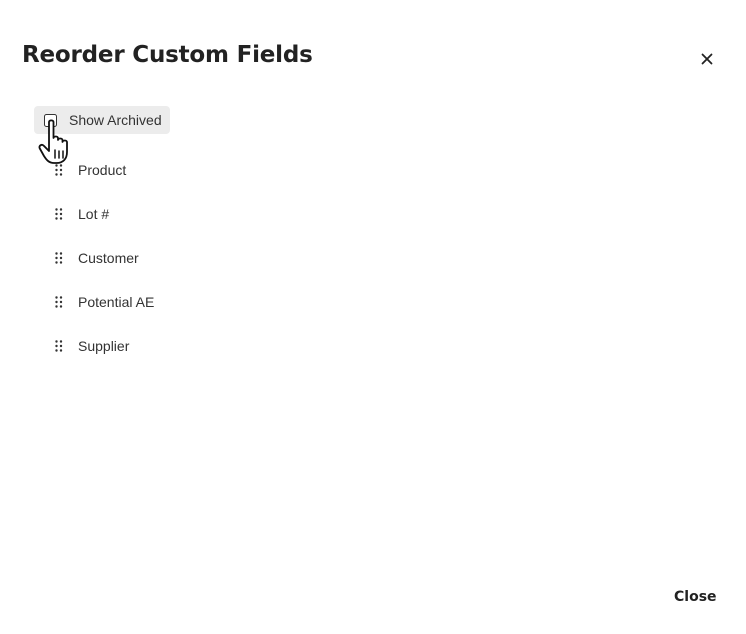 The width and height of the screenshot is (746, 634). Describe the element at coordinates (50, 120) in the screenshot. I see `show-archived-checkbox` at that location.